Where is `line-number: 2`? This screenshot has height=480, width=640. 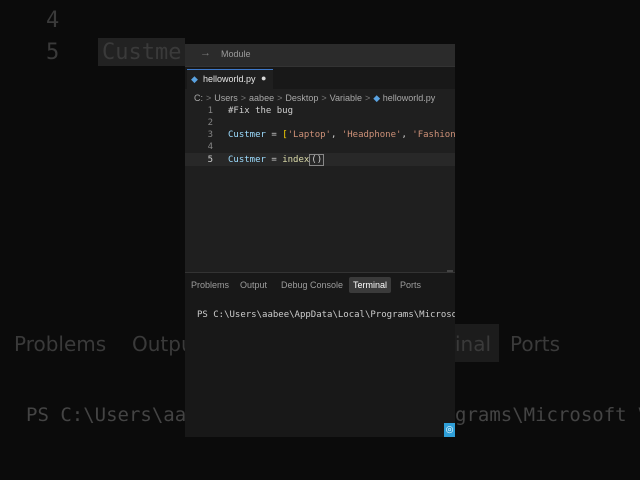 line-number: 2 is located at coordinates (210, 123).